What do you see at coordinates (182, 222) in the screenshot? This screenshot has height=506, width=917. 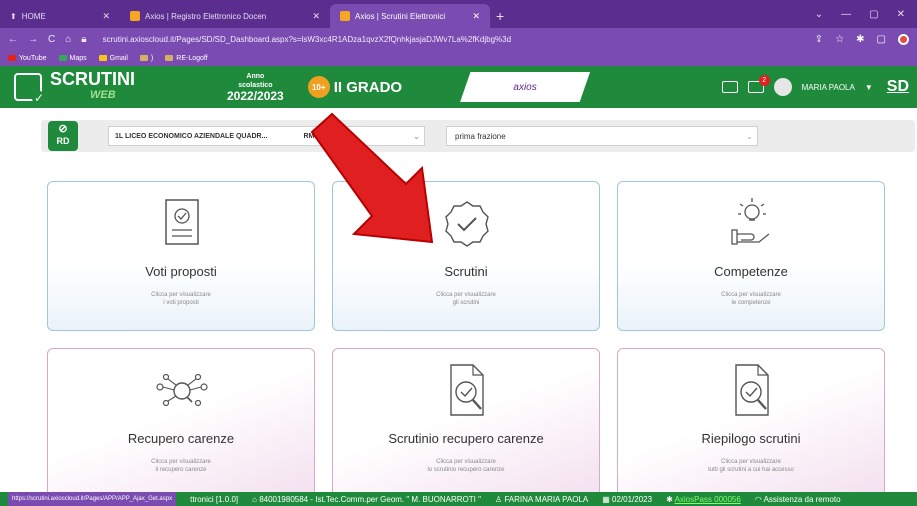 I see `document-check-icon` at bounding box center [182, 222].